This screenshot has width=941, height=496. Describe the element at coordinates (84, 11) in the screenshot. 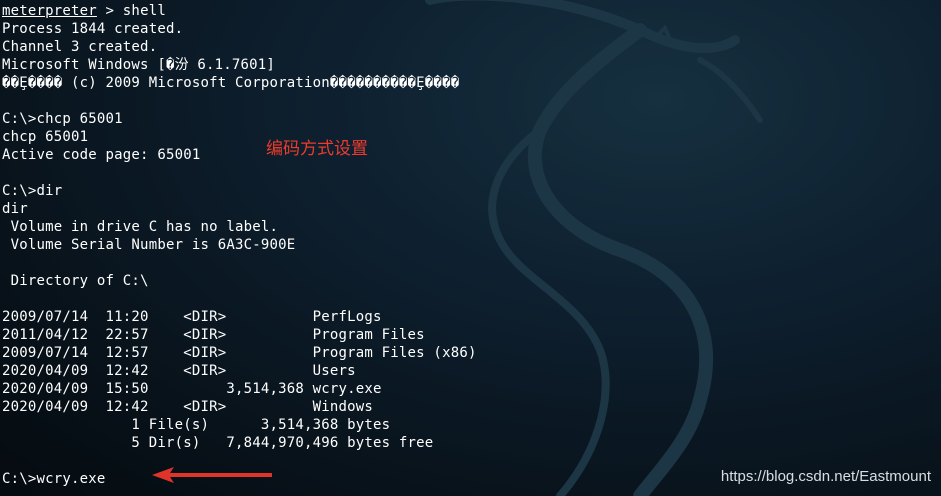

I see `terminal-line: meterpreter > shell` at that location.